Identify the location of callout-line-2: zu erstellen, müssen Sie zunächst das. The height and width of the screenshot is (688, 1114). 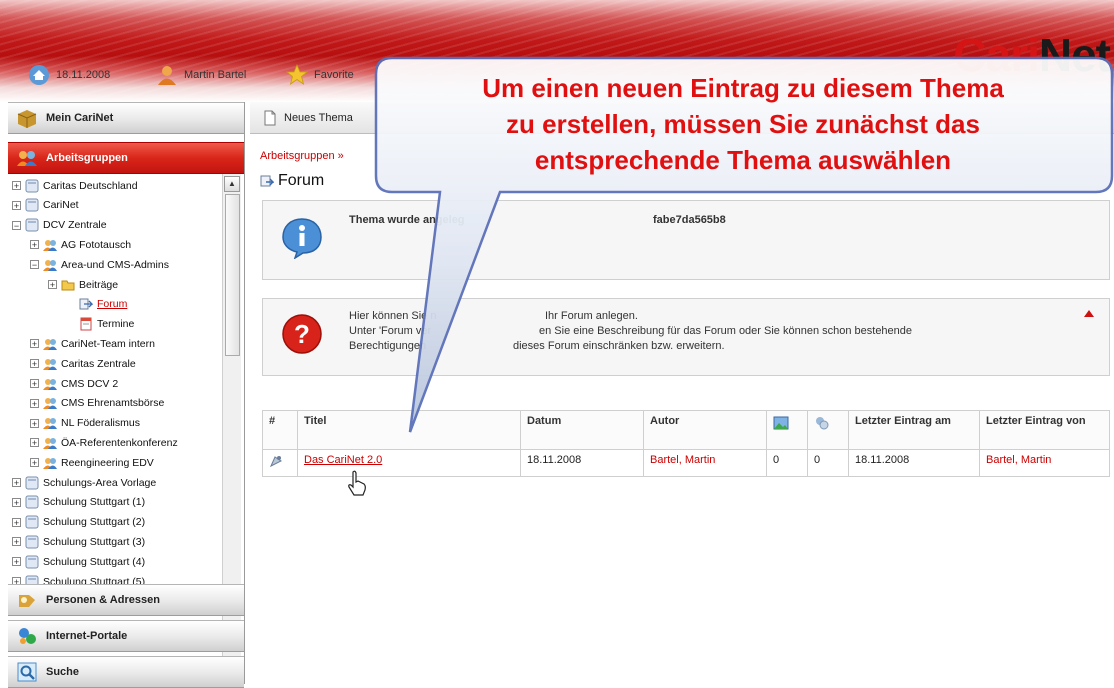
(743, 124).